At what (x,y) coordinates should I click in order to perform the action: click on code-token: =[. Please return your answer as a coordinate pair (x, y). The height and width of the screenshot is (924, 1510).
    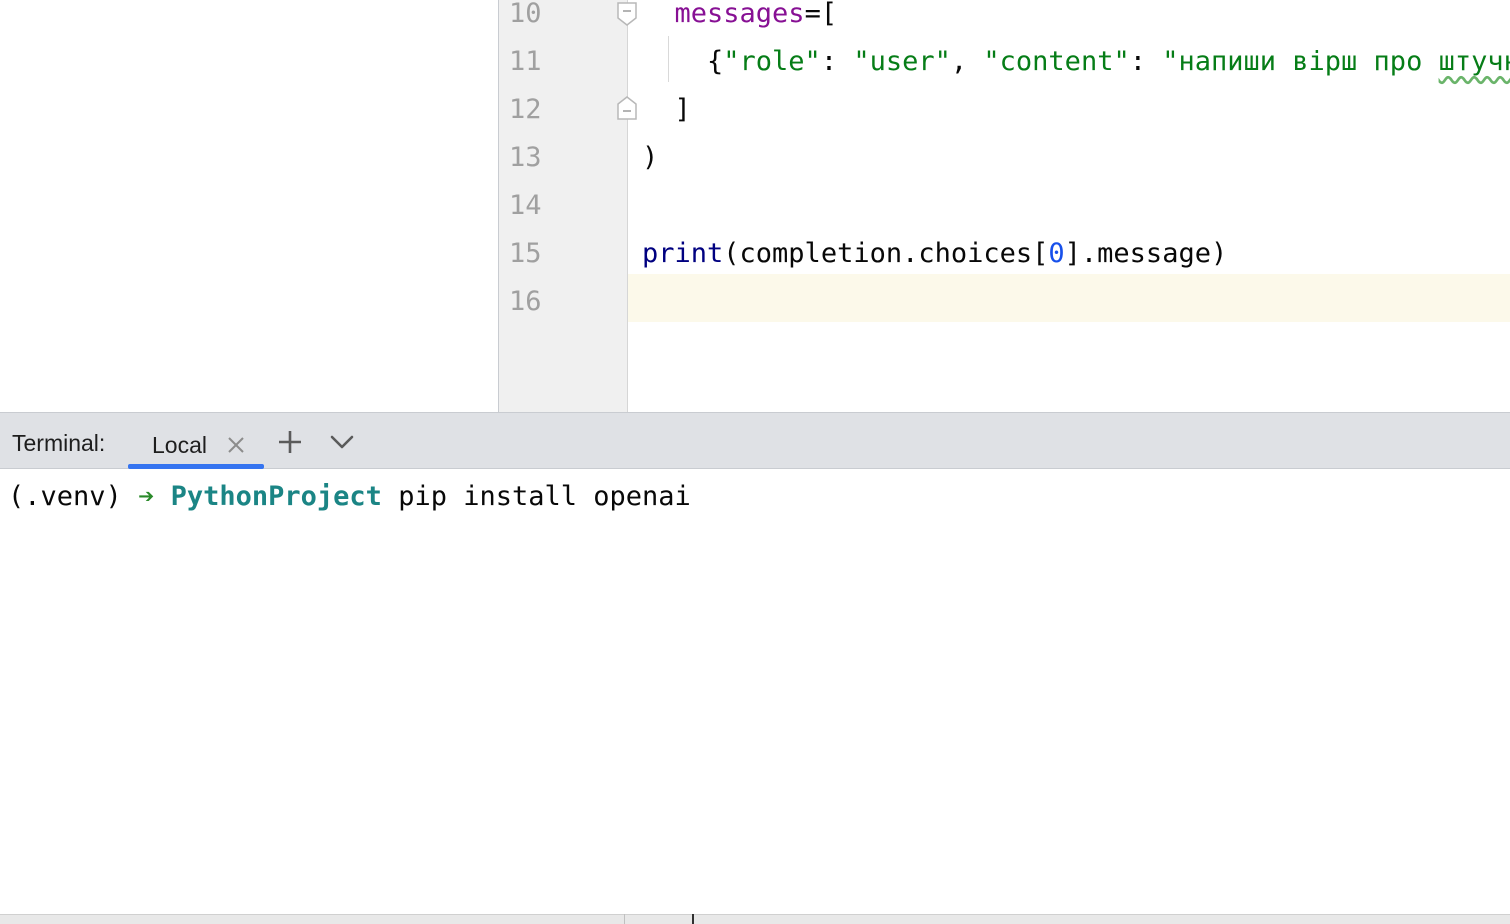
    Looking at the image, I should click on (821, 14).